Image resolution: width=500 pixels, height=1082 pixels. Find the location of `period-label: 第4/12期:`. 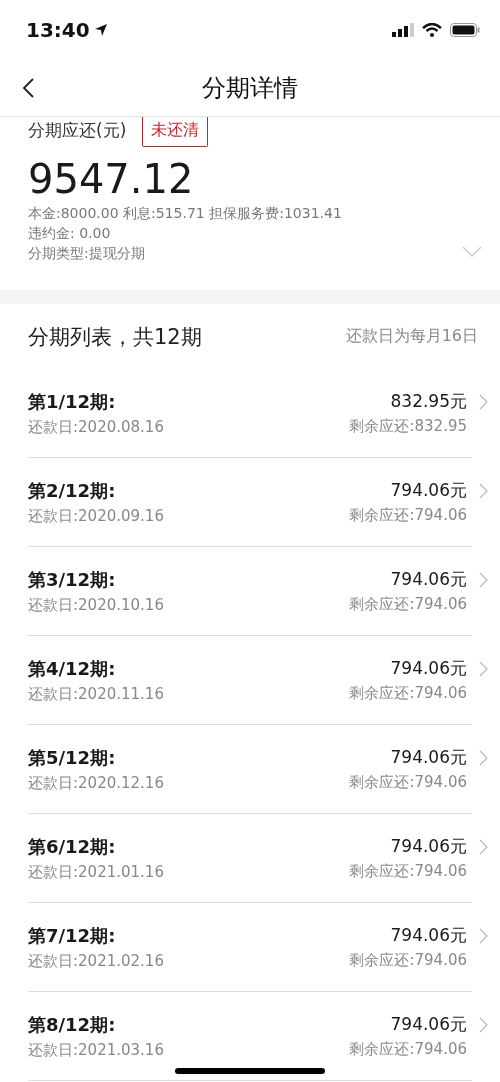

period-label: 第4/12期: is located at coordinates (72, 668).